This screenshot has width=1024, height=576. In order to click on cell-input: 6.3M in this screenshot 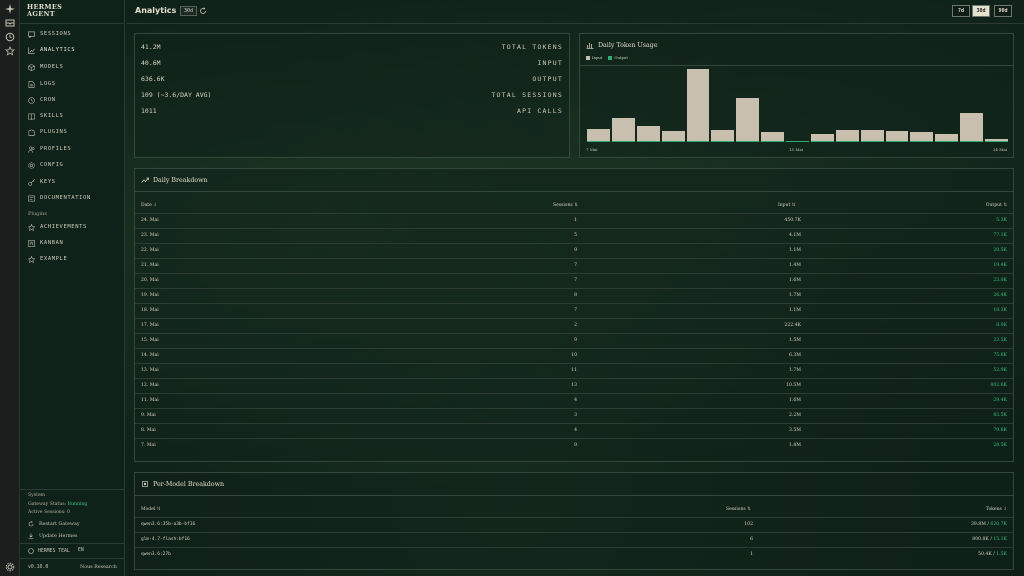, I will do `click(794, 355)`.